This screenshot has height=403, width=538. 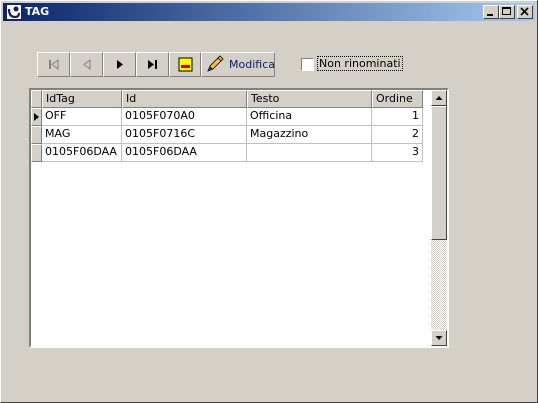 What do you see at coordinates (397, 153) in the screenshot?
I see `cell-ordine: 3` at bounding box center [397, 153].